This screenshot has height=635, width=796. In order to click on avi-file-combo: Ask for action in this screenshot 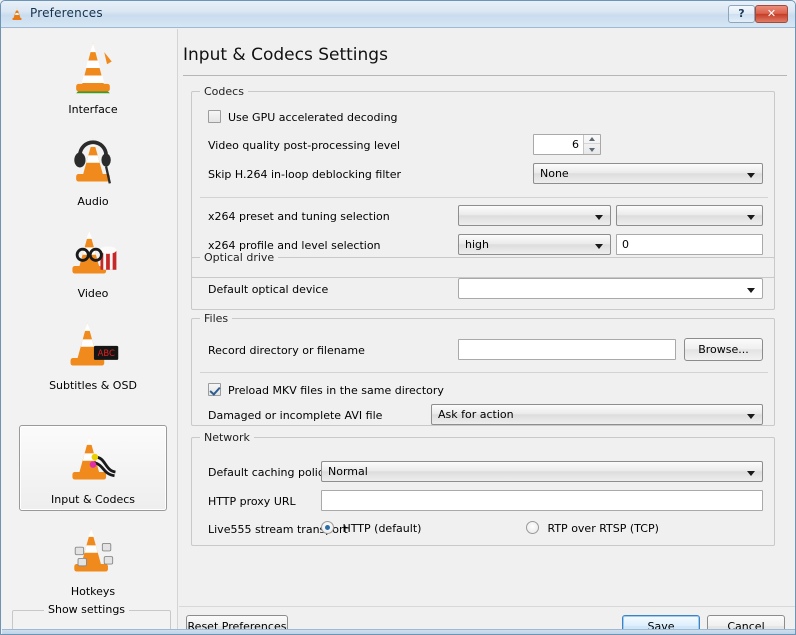, I will do `click(597, 414)`.